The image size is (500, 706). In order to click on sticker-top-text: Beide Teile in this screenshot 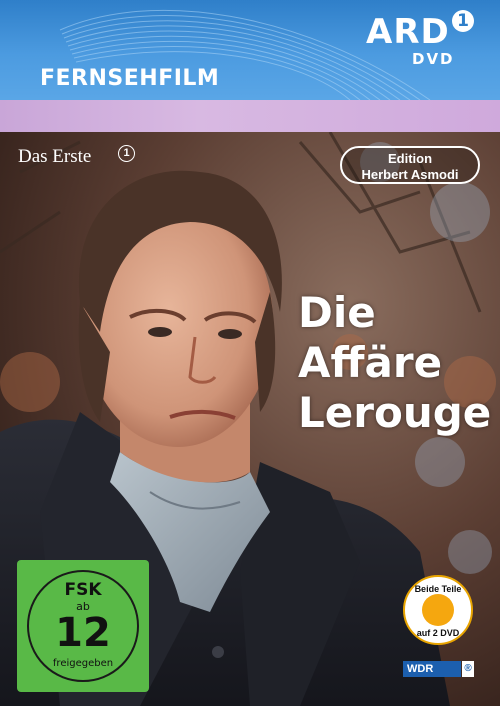, I will do `click(438, 589)`.